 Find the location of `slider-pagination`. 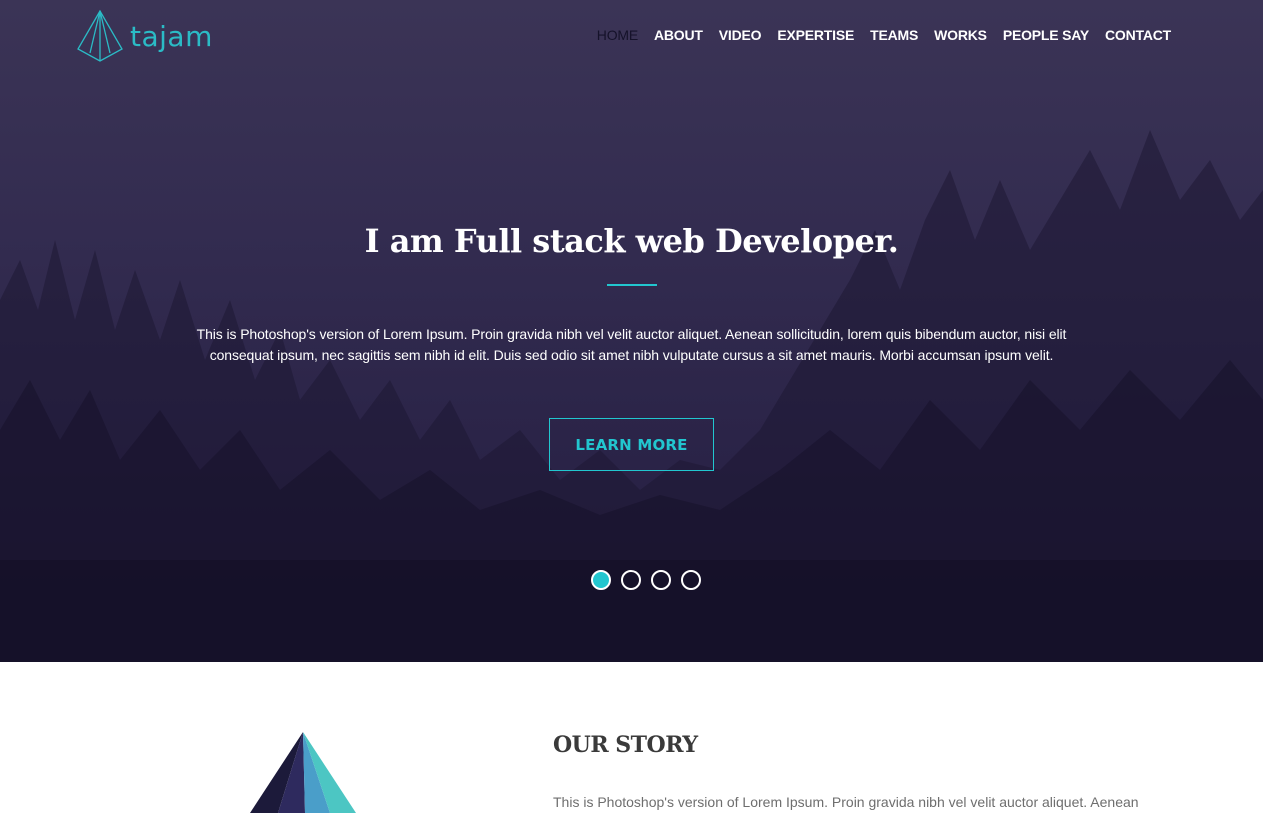

slider-pagination is located at coordinates (646, 580).